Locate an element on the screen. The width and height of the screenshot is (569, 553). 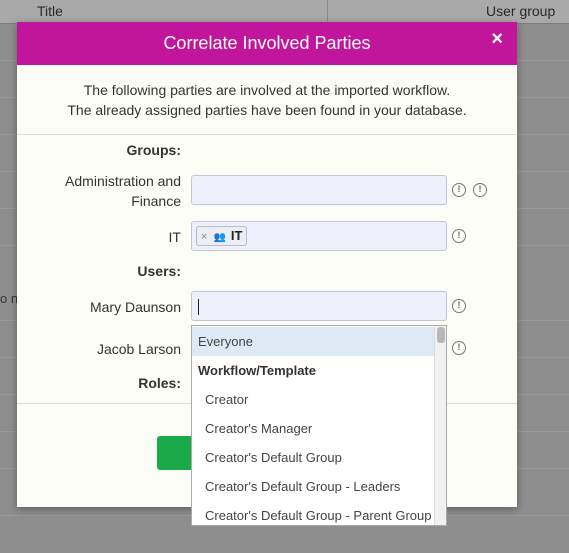
dropdown-group-workflow-template: Workflow/Template is located at coordinates (257, 370).